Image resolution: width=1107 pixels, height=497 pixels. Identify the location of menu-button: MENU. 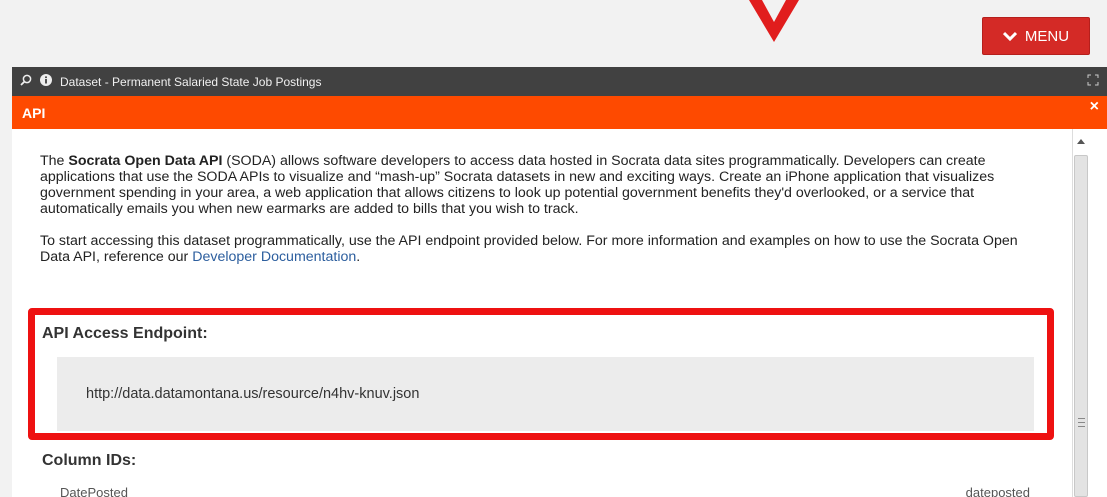
(1036, 36).